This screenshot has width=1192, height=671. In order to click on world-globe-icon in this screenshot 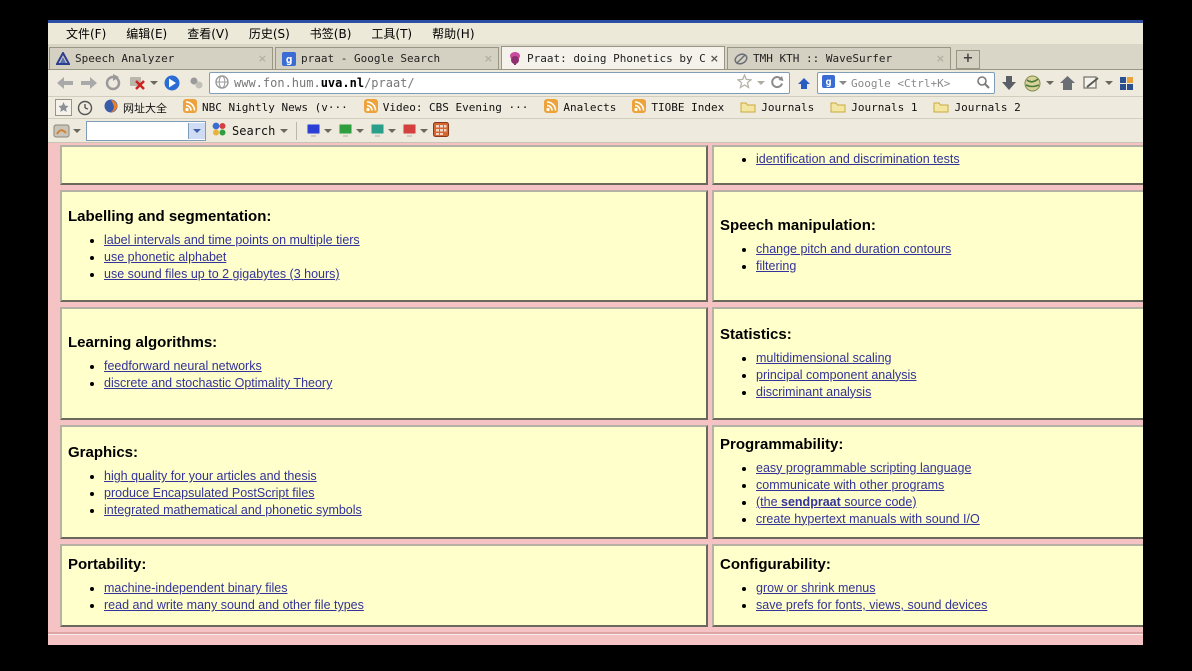, I will do `click(1032, 83)`.